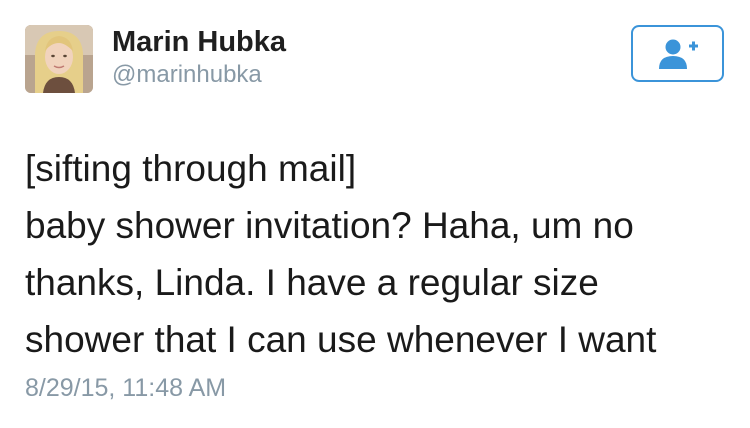  What do you see at coordinates (312, 282) in the screenshot?
I see `tweet-line: thanks, Linda. I have a regular size` at bounding box center [312, 282].